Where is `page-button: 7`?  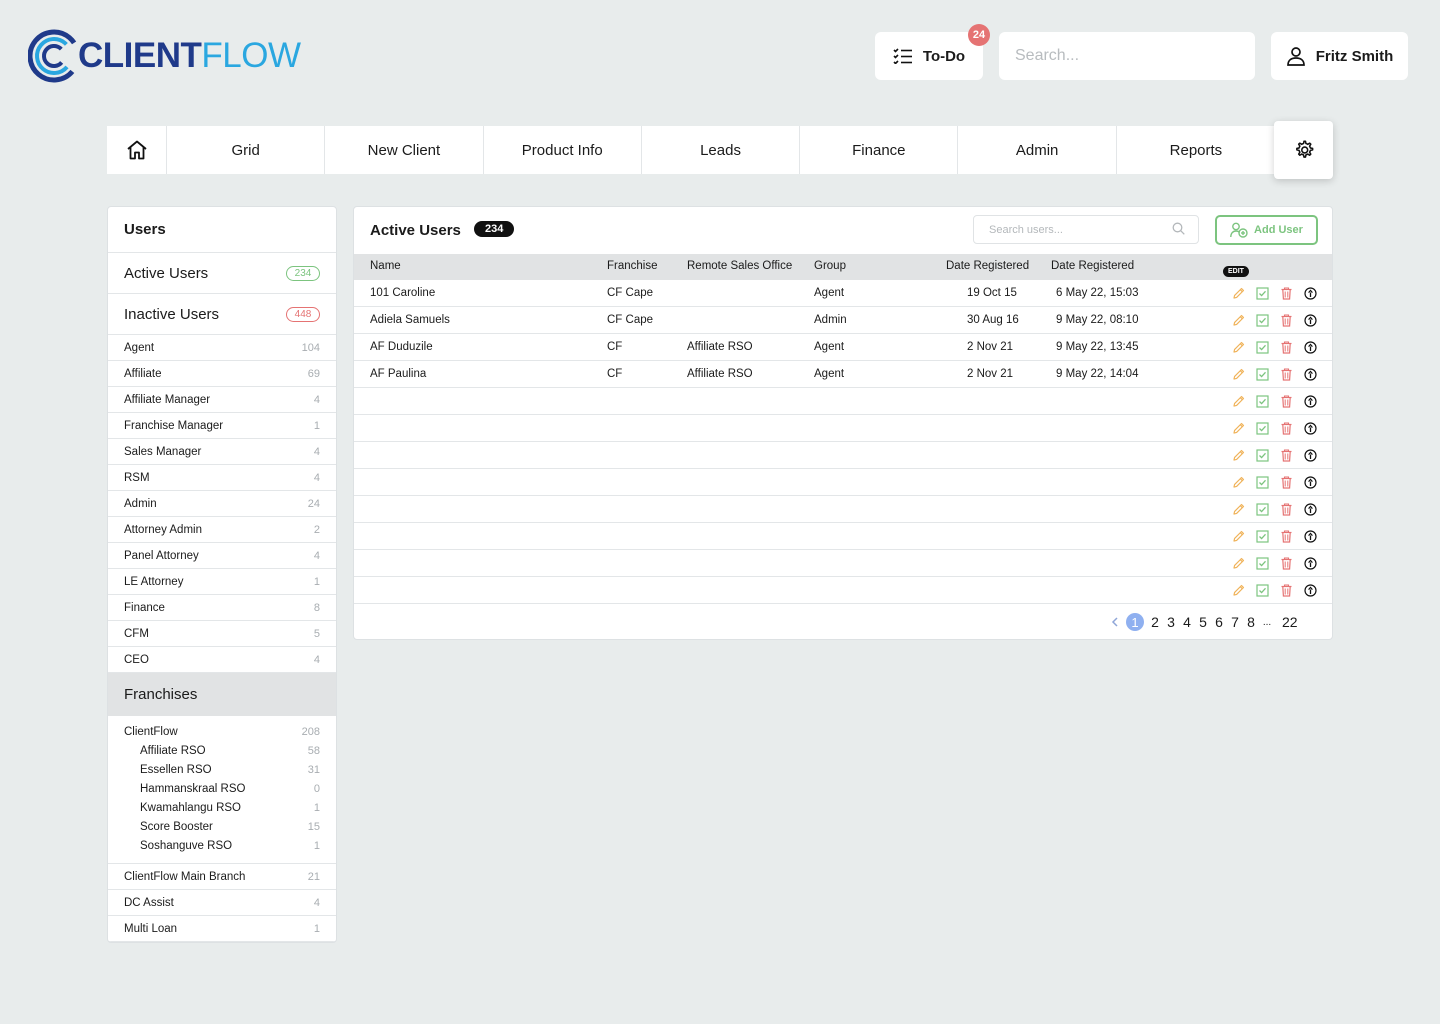
page-button: 7 is located at coordinates (1235, 622).